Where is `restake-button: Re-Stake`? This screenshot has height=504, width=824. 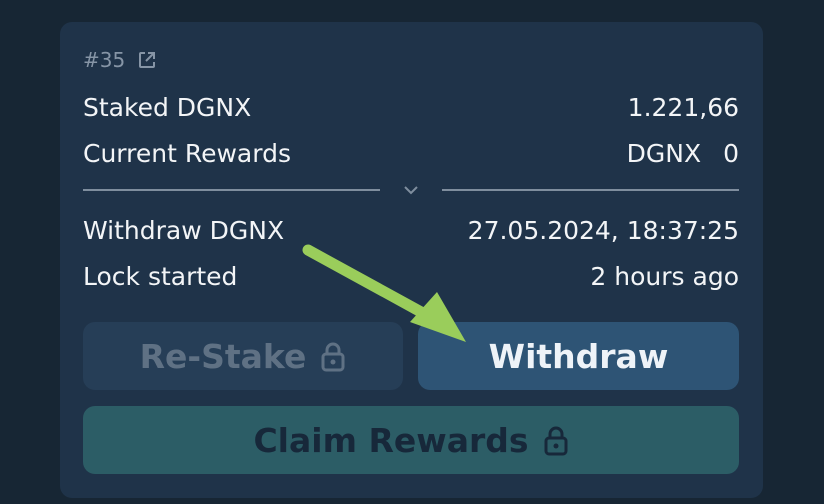
restake-button: Re-Stake is located at coordinates (243, 356).